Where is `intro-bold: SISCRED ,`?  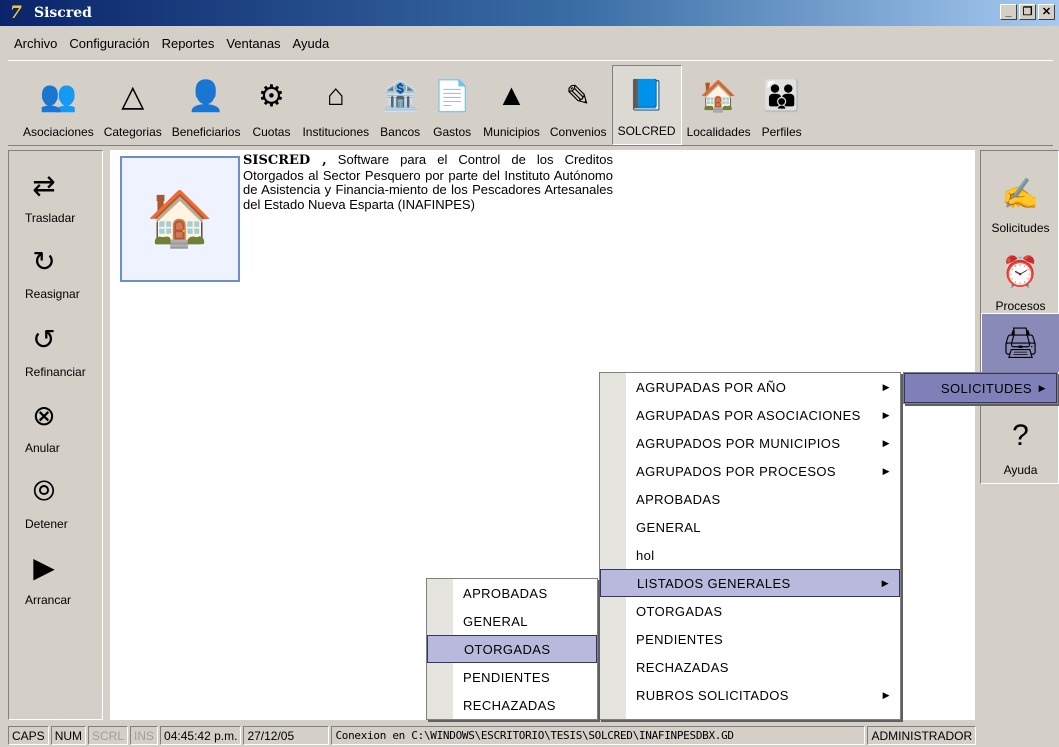 intro-bold: SISCRED , is located at coordinates (285, 160).